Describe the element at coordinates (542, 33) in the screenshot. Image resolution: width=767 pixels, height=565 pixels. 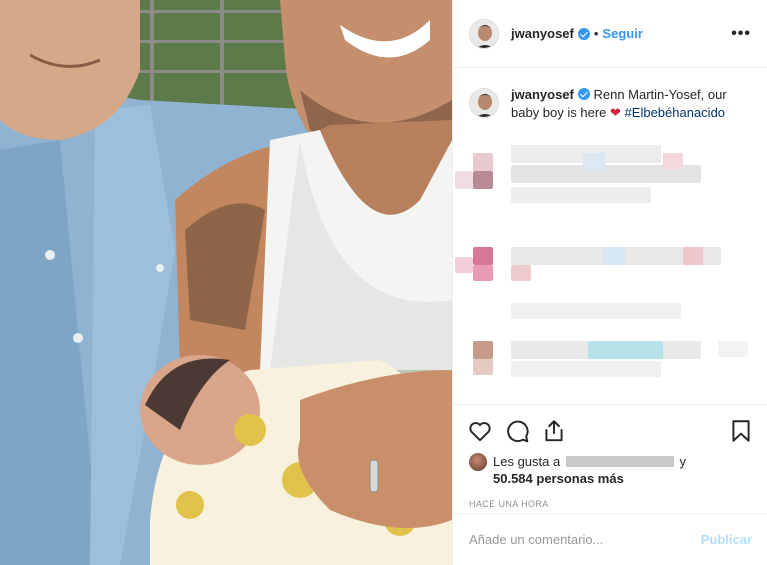
I see `author-username: jwanyosef` at that location.